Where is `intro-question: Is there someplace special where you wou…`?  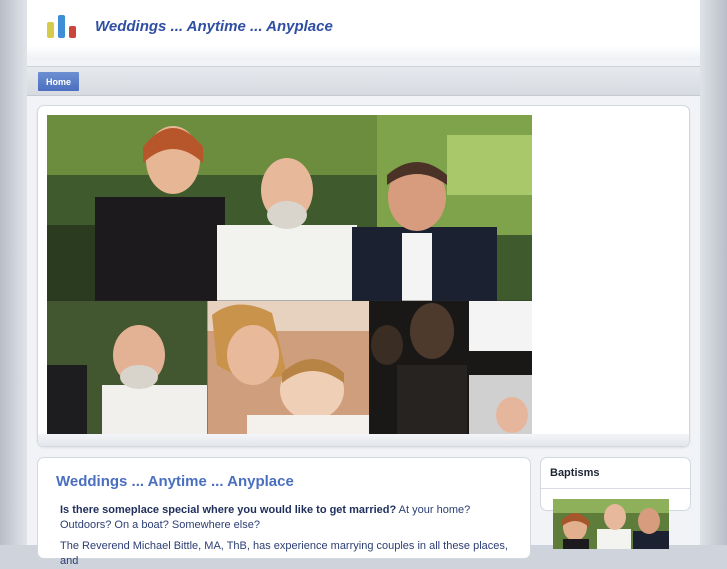
intro-question: Is there someplace special where you wou… is located at coordinates (228, 510).